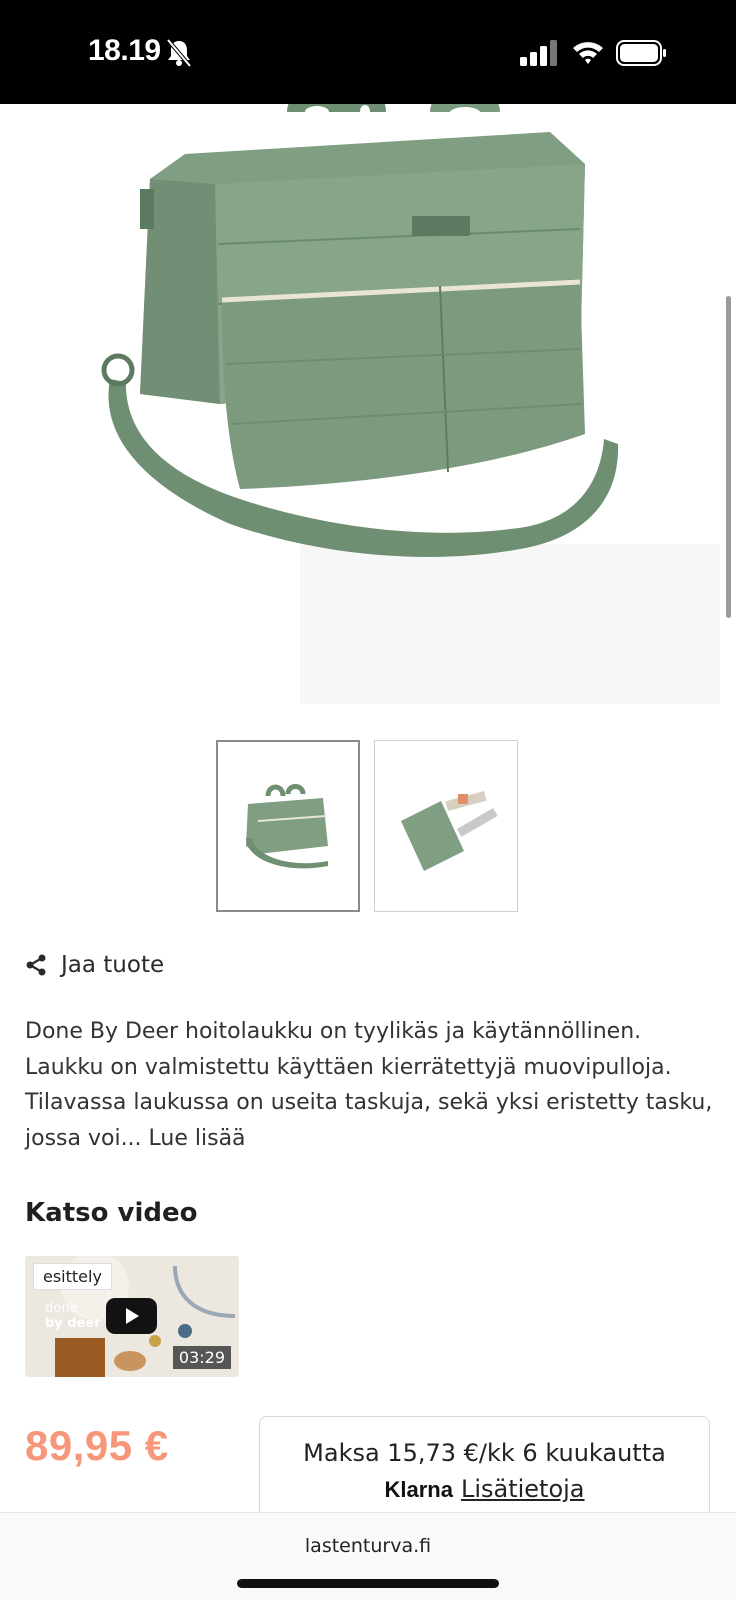 The width and height of the screenshot is (736, 1600). What do you see at coordinates (36, 965) in the screenshot?
I see `share-icon` at bounding box center [36, 965].